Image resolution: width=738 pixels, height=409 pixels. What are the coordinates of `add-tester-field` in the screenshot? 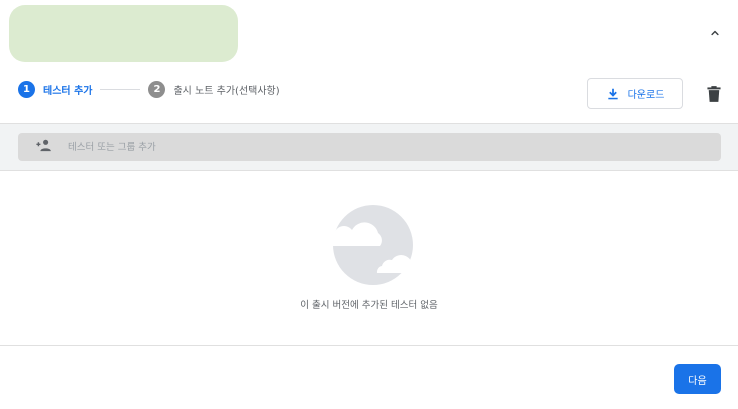 It's located at (369, 147).